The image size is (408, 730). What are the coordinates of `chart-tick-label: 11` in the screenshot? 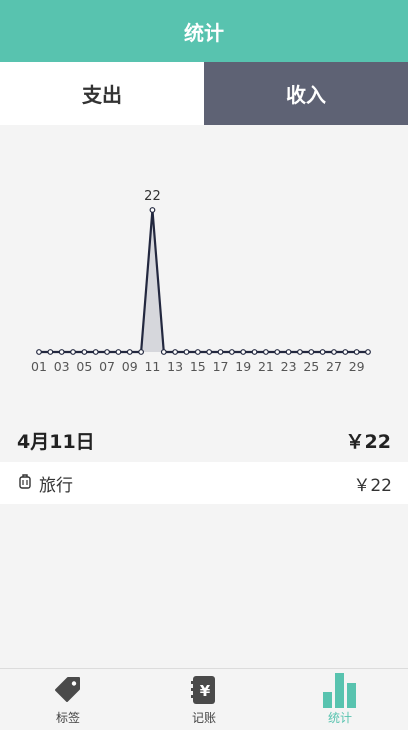 It's located at (152, 366).